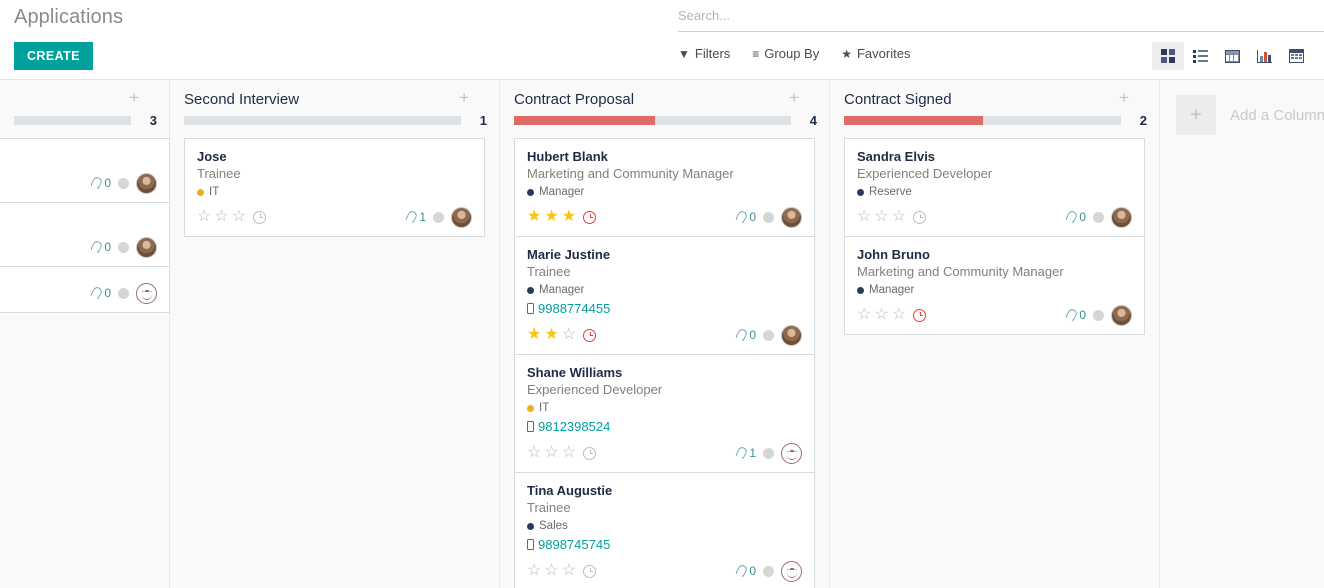 This screenshot has width=1324, height=588. Describe the element at coordinates (1001, 15) in the screenshot. I see `search-input` at that location.